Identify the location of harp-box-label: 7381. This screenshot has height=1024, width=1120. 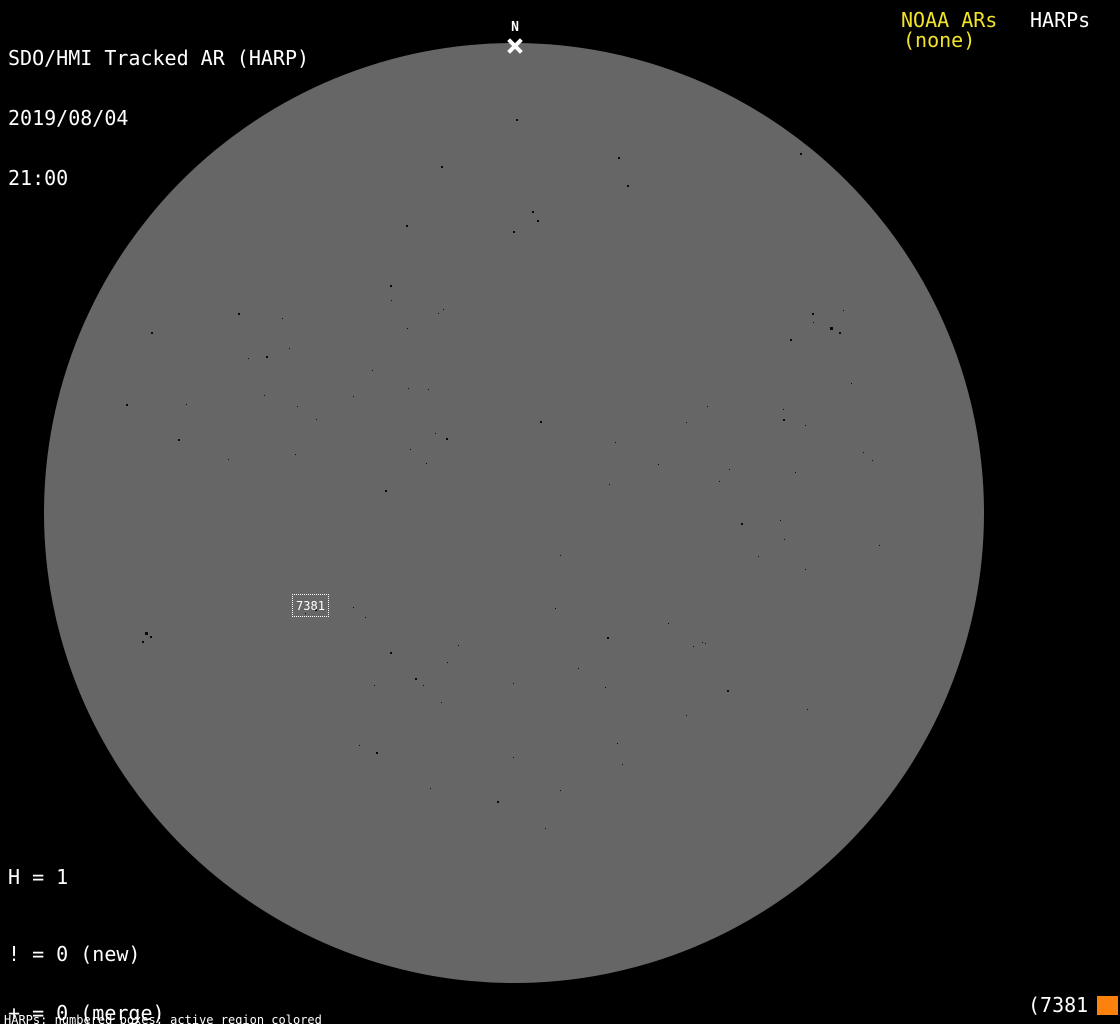
(310, 605).